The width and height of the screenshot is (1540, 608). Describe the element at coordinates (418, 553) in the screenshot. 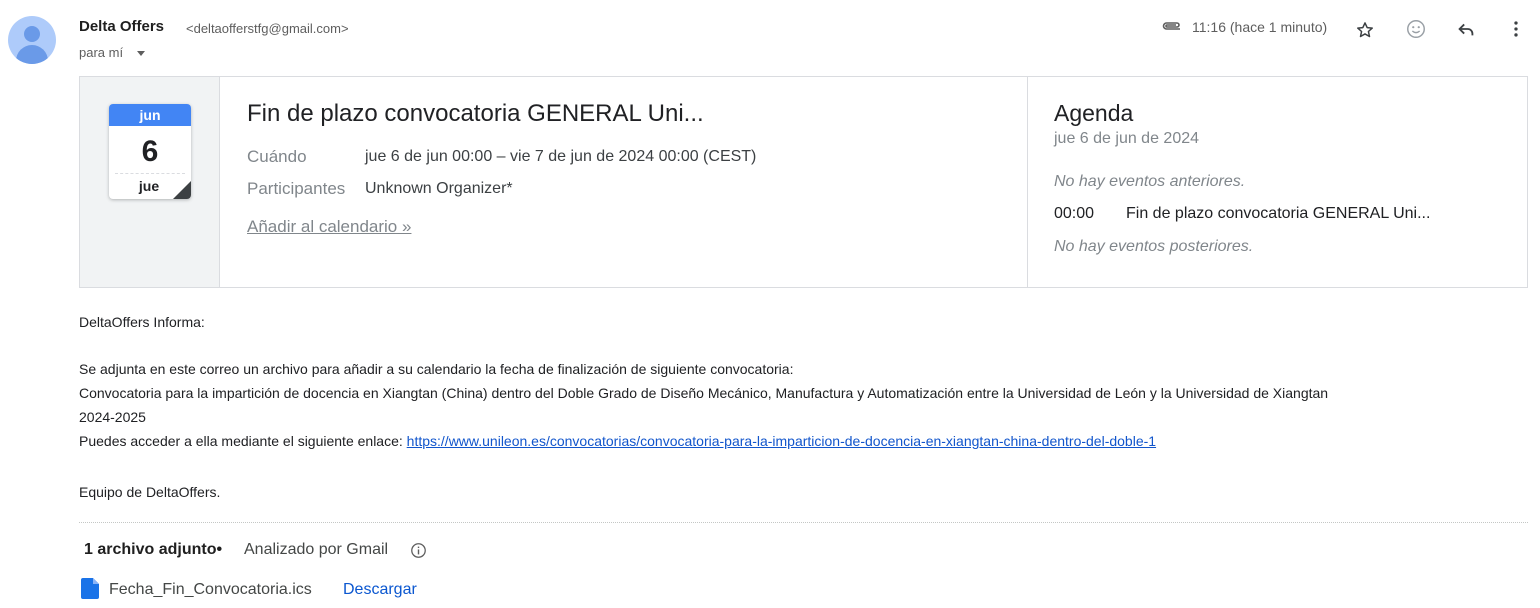

I see `info-icon` at that location.